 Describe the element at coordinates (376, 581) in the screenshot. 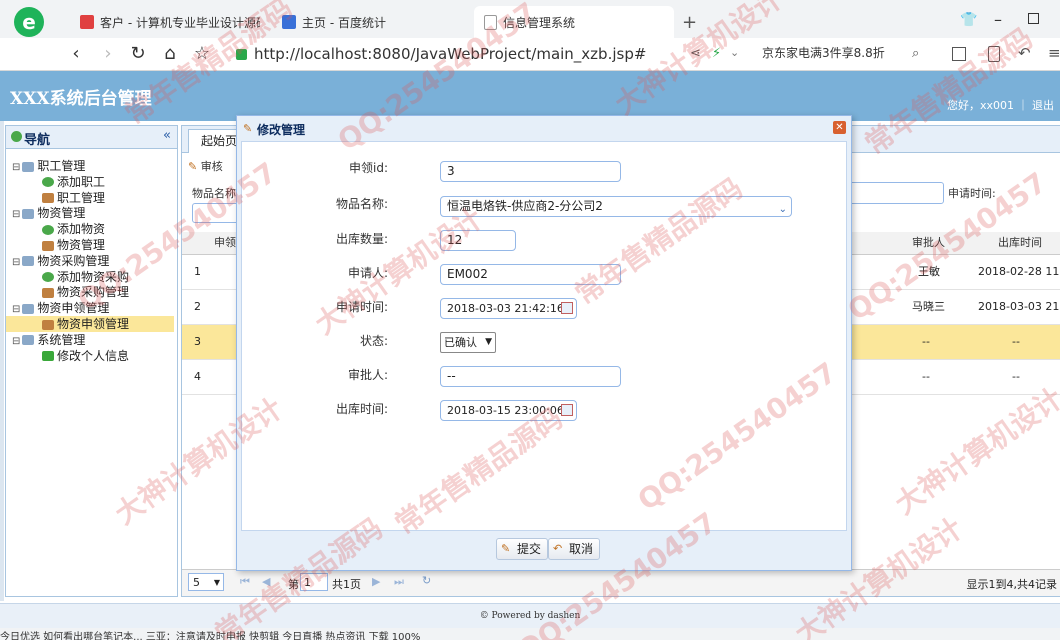

I see `next-page-icon: ▶` at that location.